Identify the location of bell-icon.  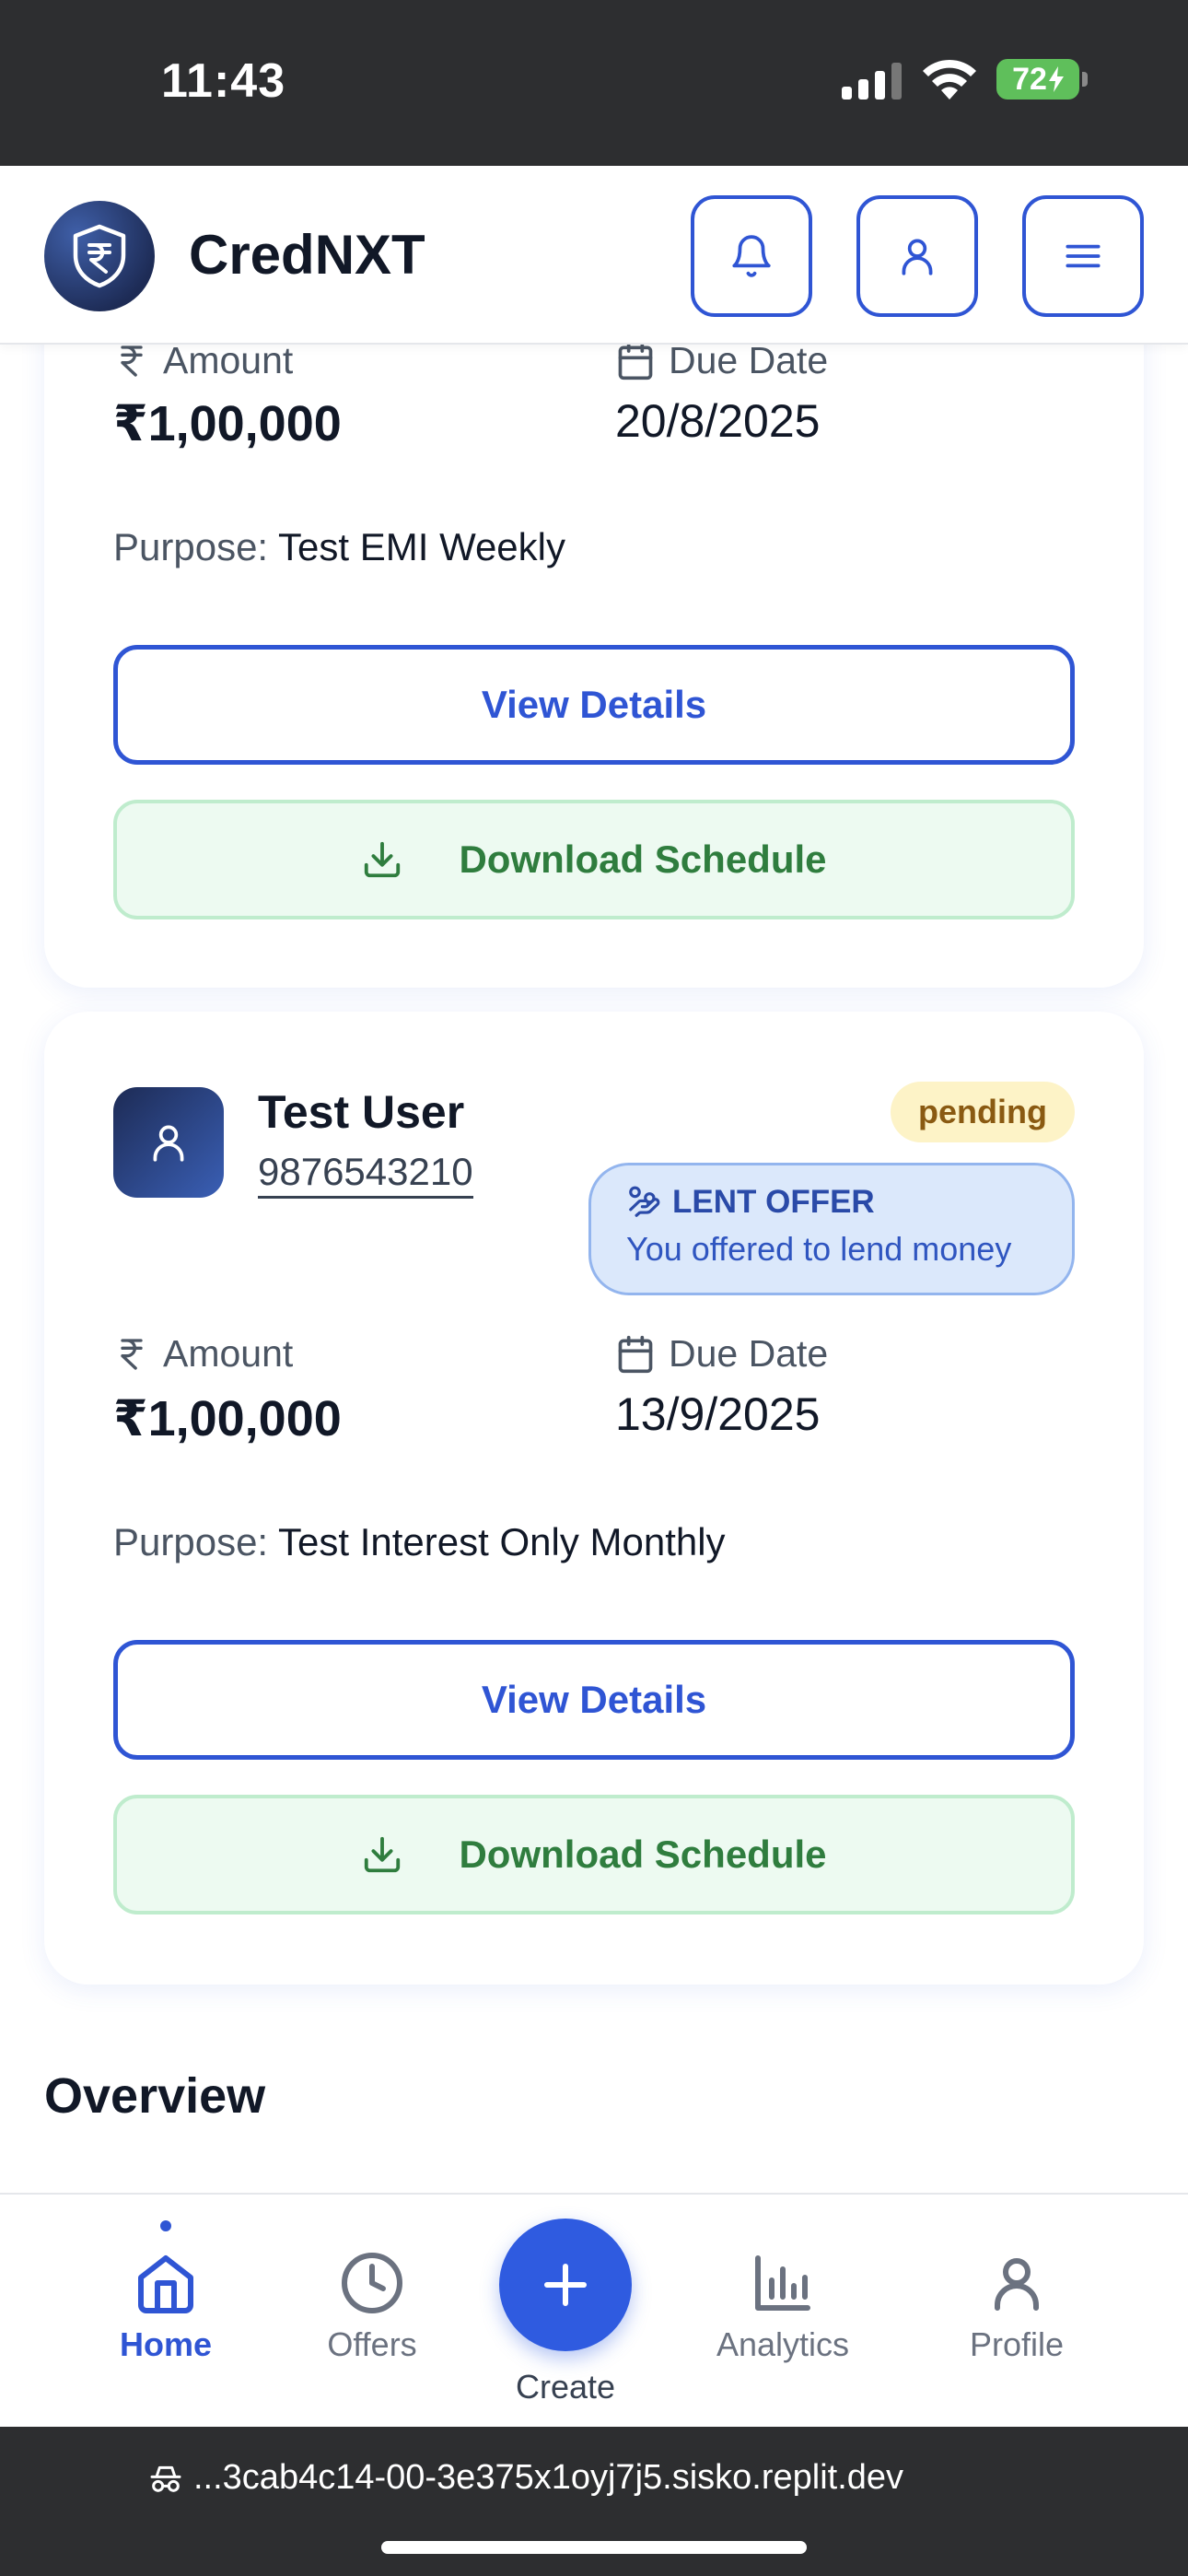
(751, 256).